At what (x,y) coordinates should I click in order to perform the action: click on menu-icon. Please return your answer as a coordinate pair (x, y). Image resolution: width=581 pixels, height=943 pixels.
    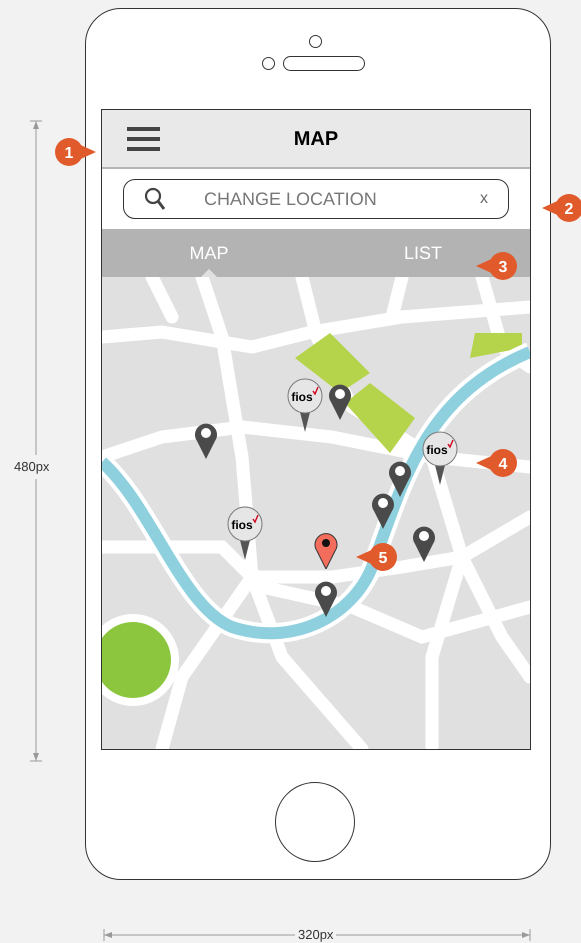
    Looking at the image, I should click on (143, 138).